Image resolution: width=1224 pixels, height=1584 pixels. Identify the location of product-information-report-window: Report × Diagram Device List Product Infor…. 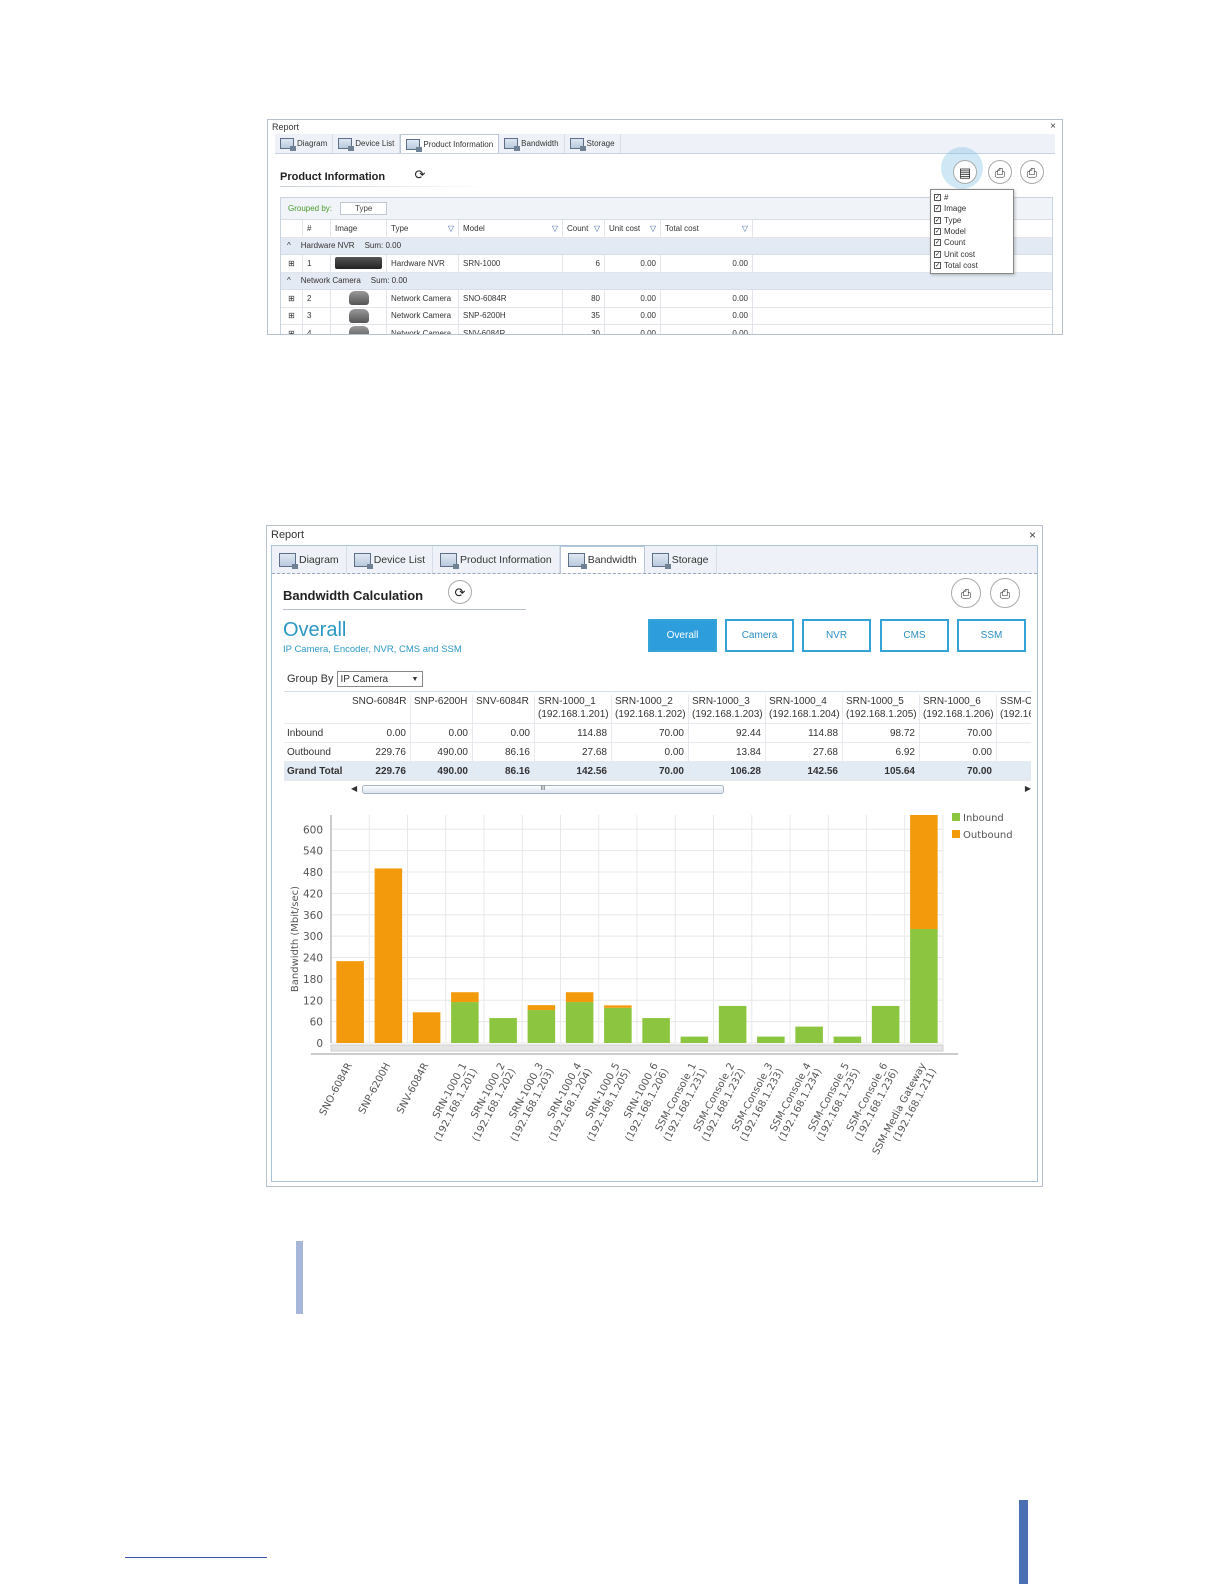
(665, 227).